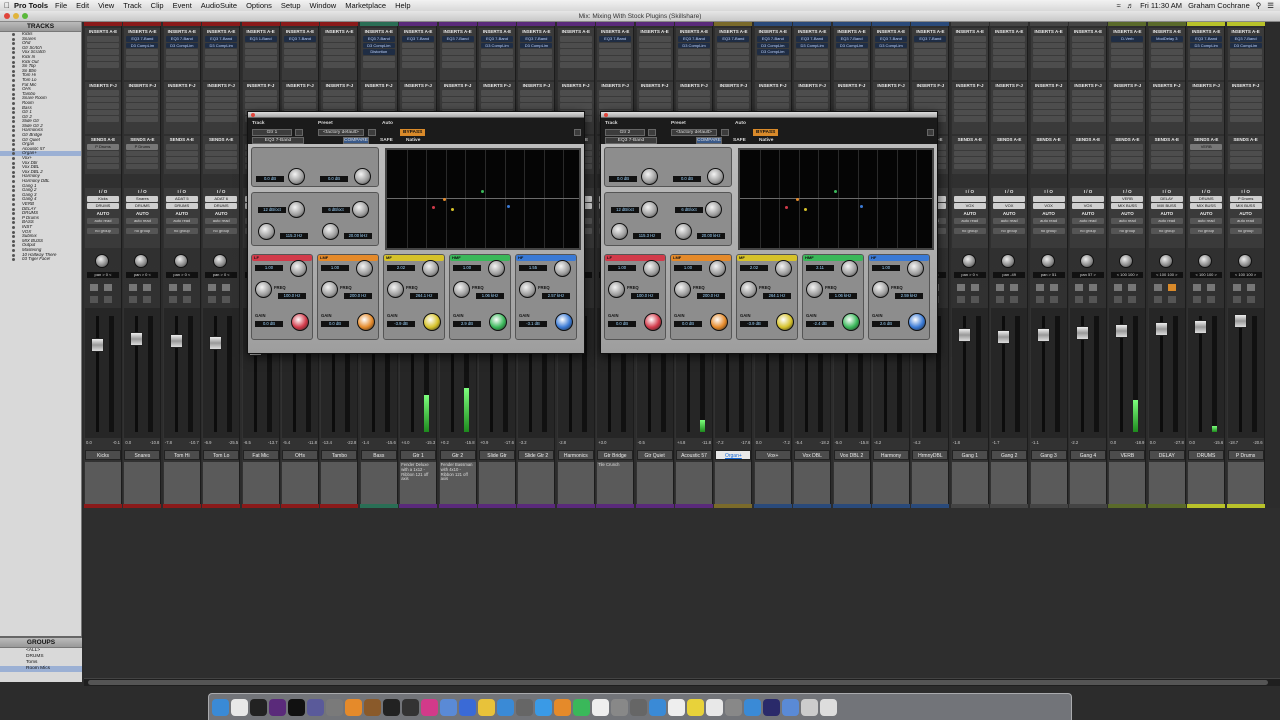 The image size is (1280, 720). Describe the element at coordinates (291, 5) in the screenshot. I see `menu-item-setup: Setup` at that location.